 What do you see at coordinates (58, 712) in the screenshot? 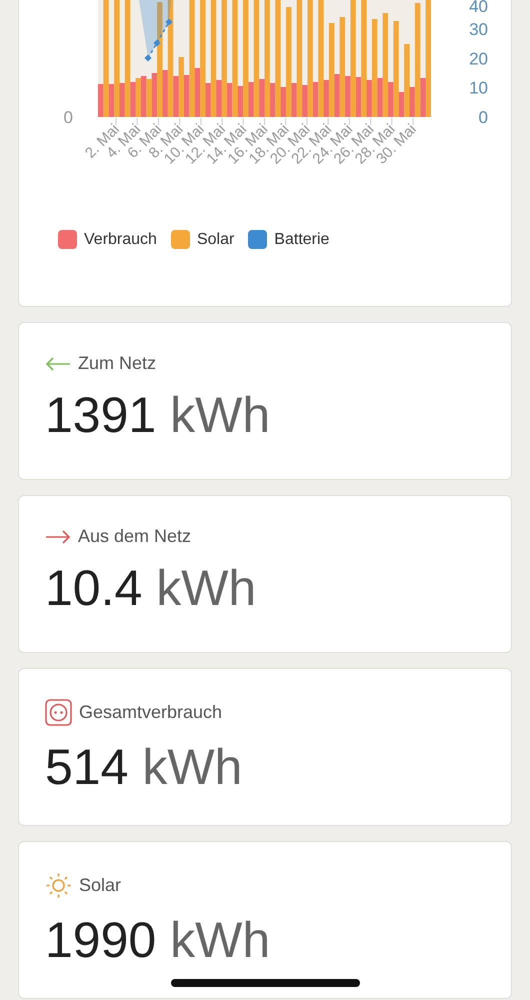
I see `power-socket-icon` at bounding box center [58, 712].